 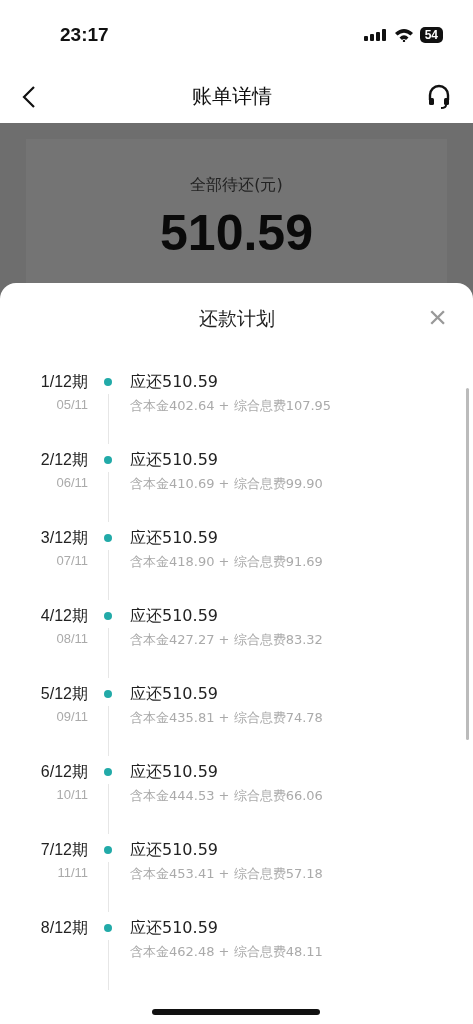 I want to click on amount-detail: 含本金418.90 + 综合息费91.69, so click(x=227, y=562).